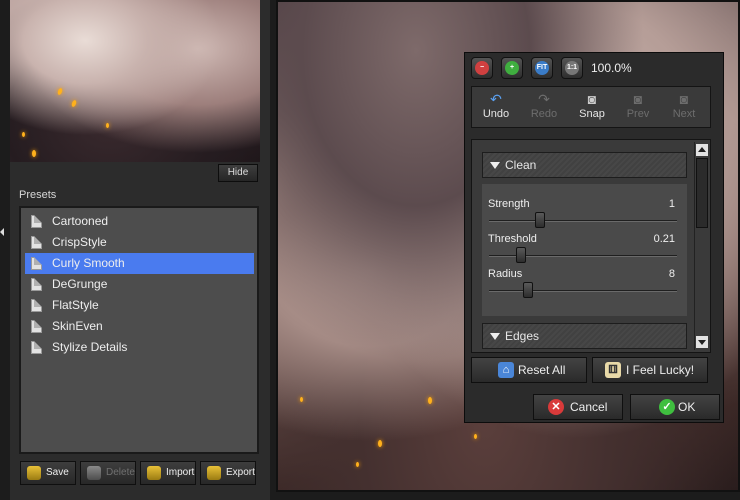  I want to click on strength-slider-thumb, so click(539, 220).